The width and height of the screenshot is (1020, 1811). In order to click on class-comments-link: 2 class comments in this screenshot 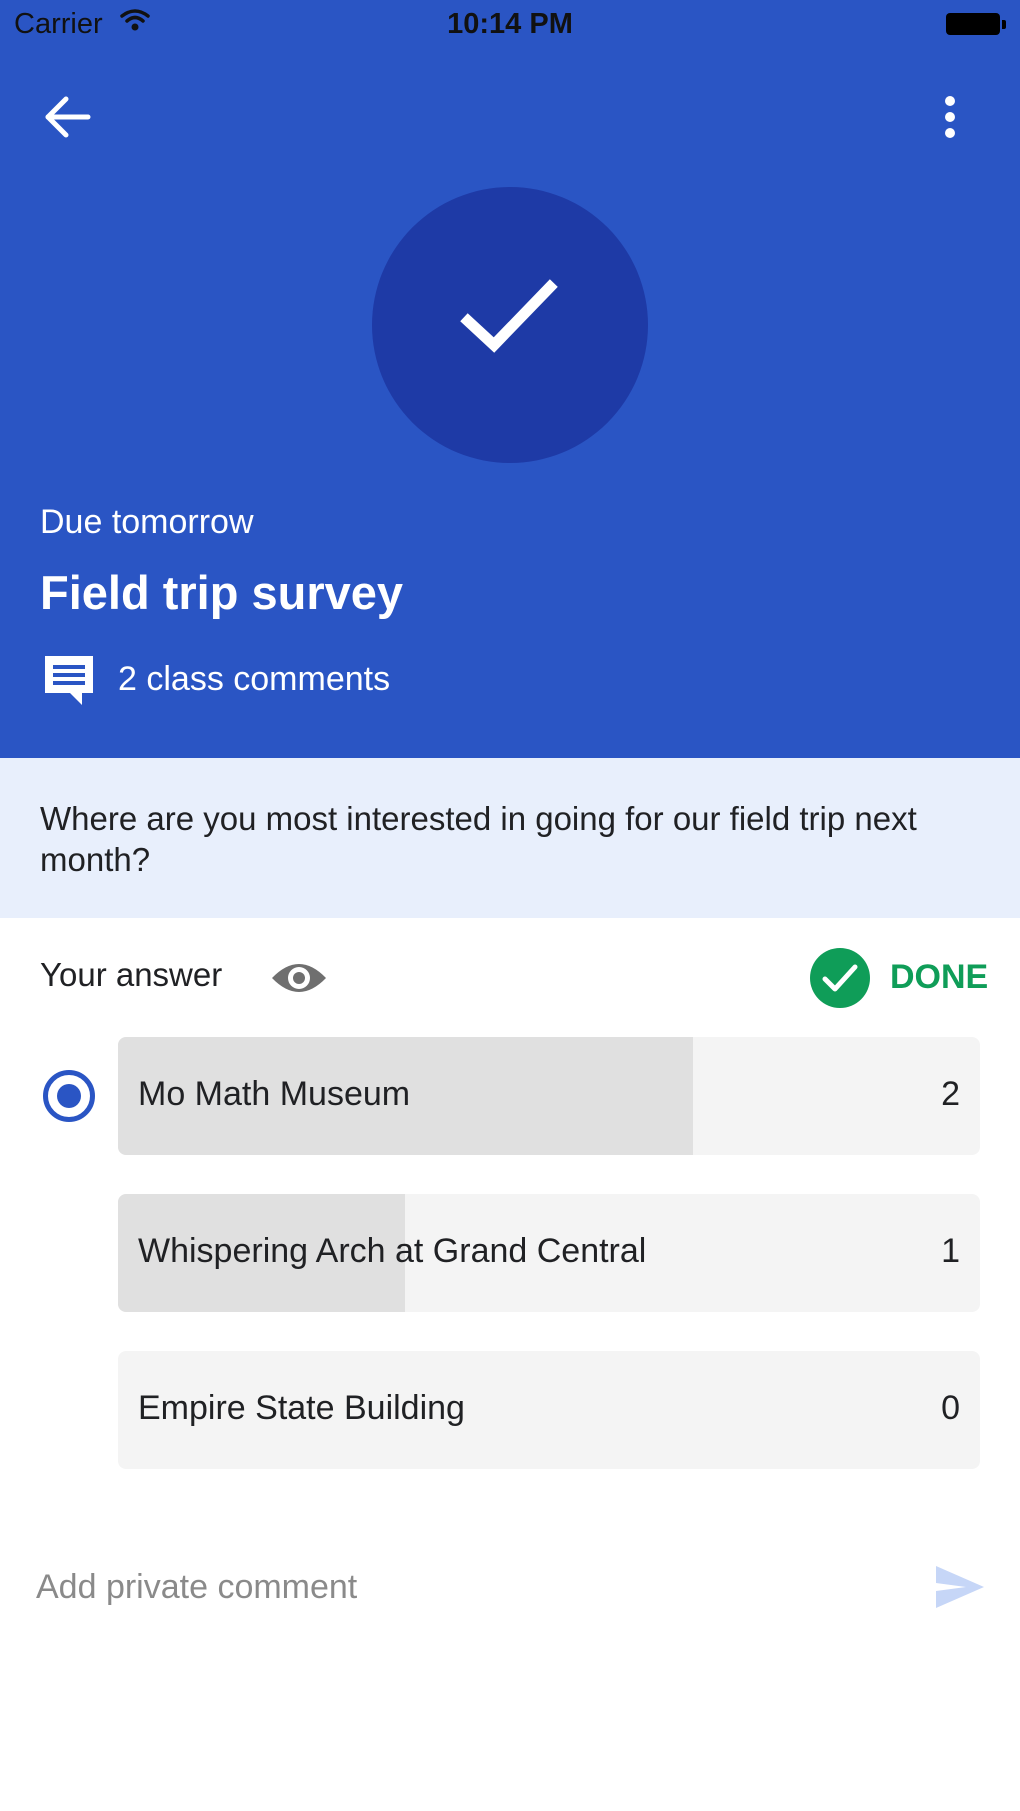, I will do `click(254, 679)`.